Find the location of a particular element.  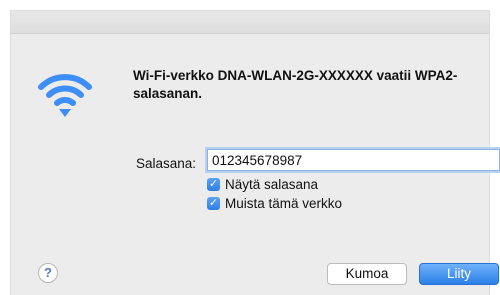

cancel-button: Kumoa is located at coordinates (367, 274).